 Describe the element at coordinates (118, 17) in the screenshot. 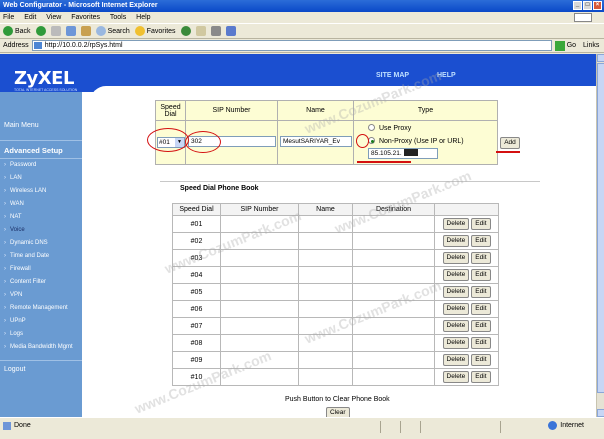

I see `menu-tools: Tools` at that location.